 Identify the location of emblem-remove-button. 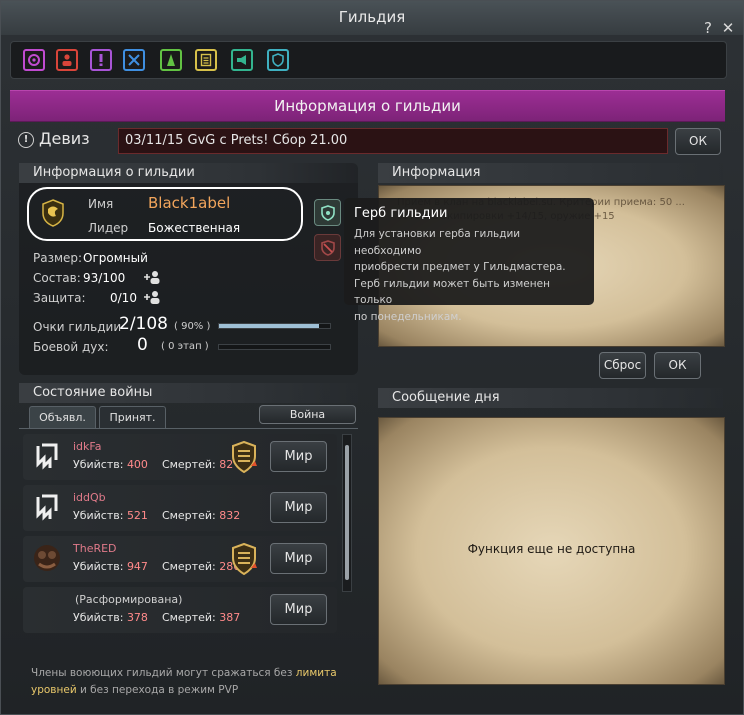
(327, 247).